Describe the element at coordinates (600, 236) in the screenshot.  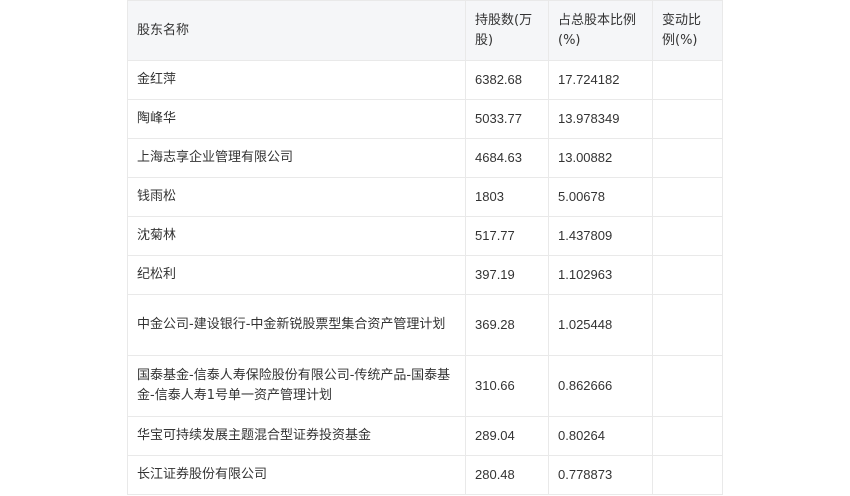
I see `cell-share-ratio: 1.437809` at that location.